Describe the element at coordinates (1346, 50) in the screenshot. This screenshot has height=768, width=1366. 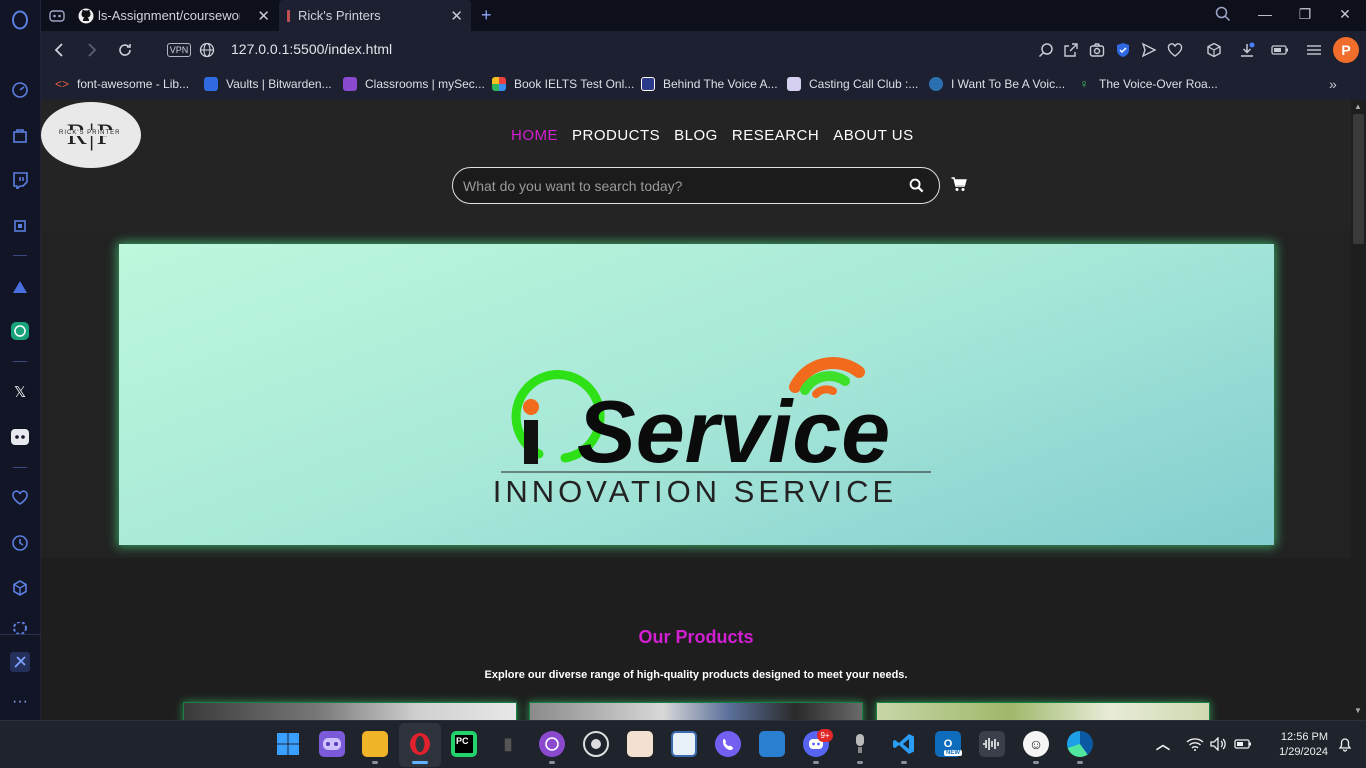
I see `profile-avatar: P` at that location.